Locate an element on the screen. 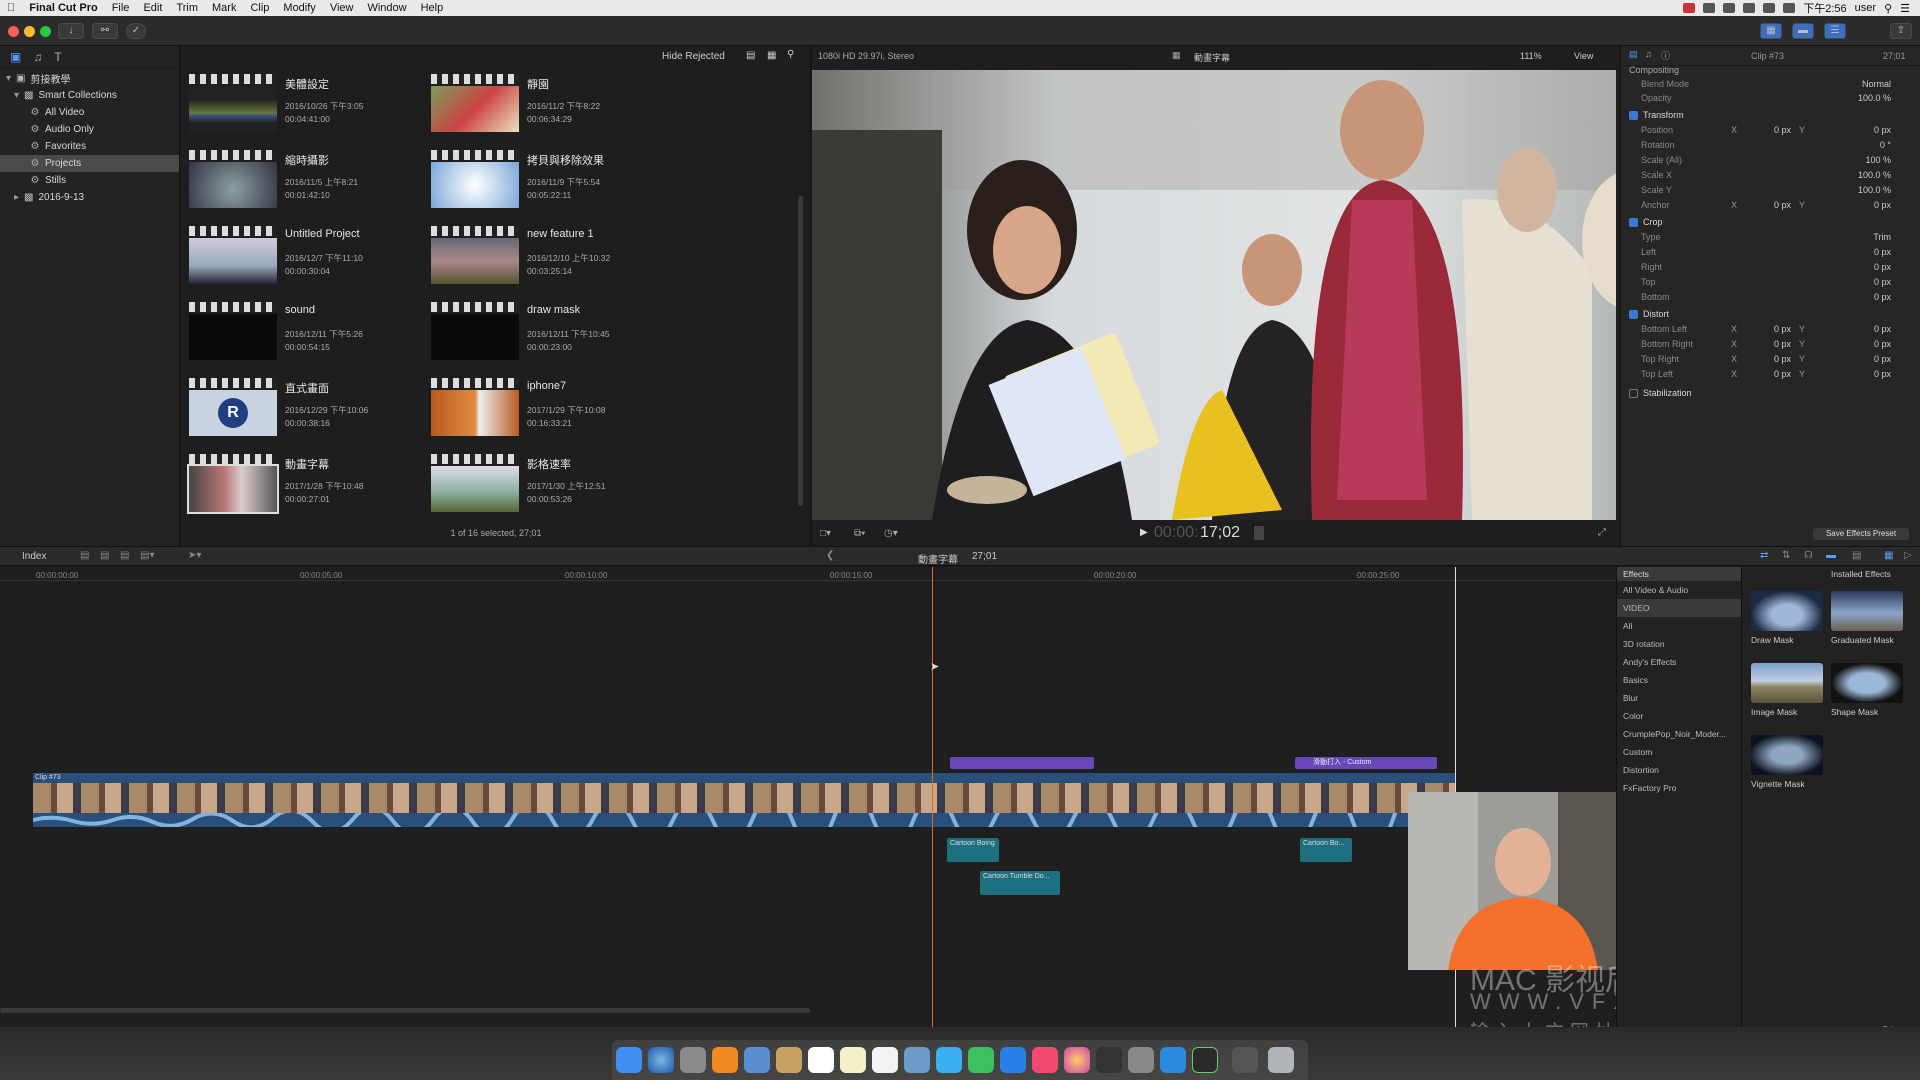 Image resolution: width=1920 pixels, height=1080 pixels. zoom-window-button is located at coordinates (45, 31).